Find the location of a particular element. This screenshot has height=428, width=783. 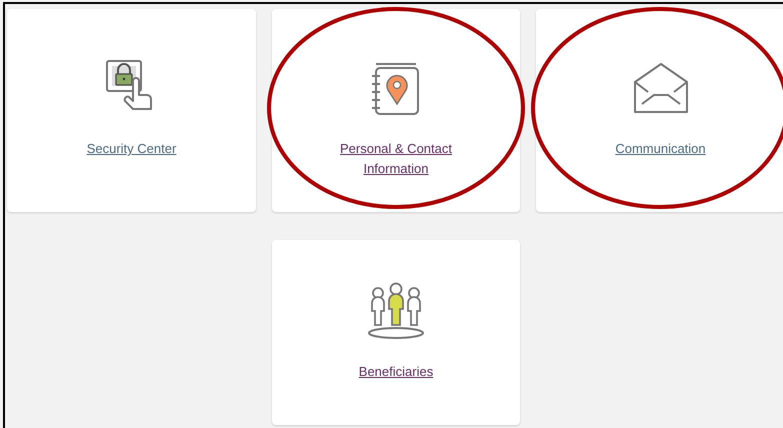

open-envelope-icon is located at coordinates (661, 88).